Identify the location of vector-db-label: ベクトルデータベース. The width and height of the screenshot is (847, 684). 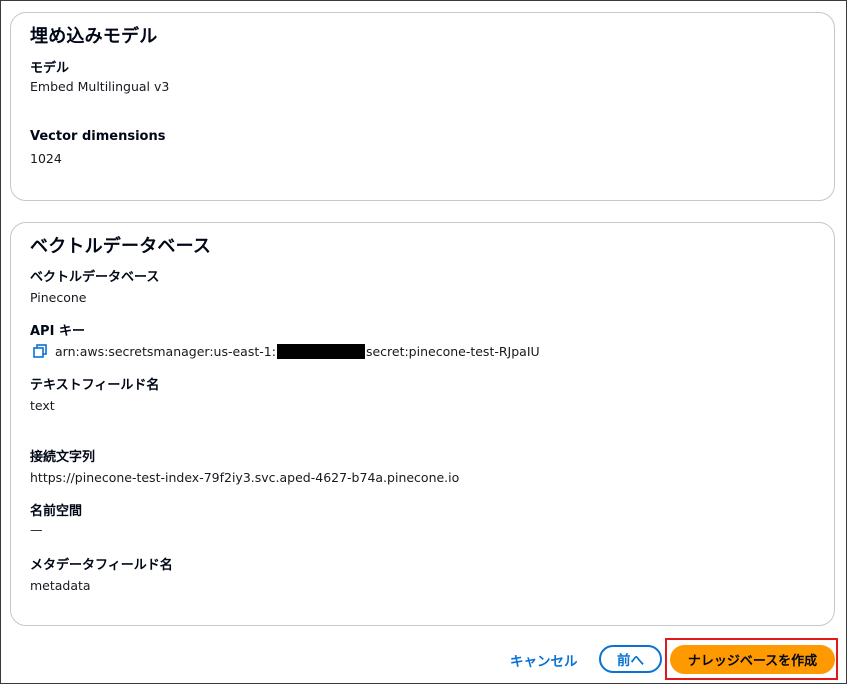
(95, 277).